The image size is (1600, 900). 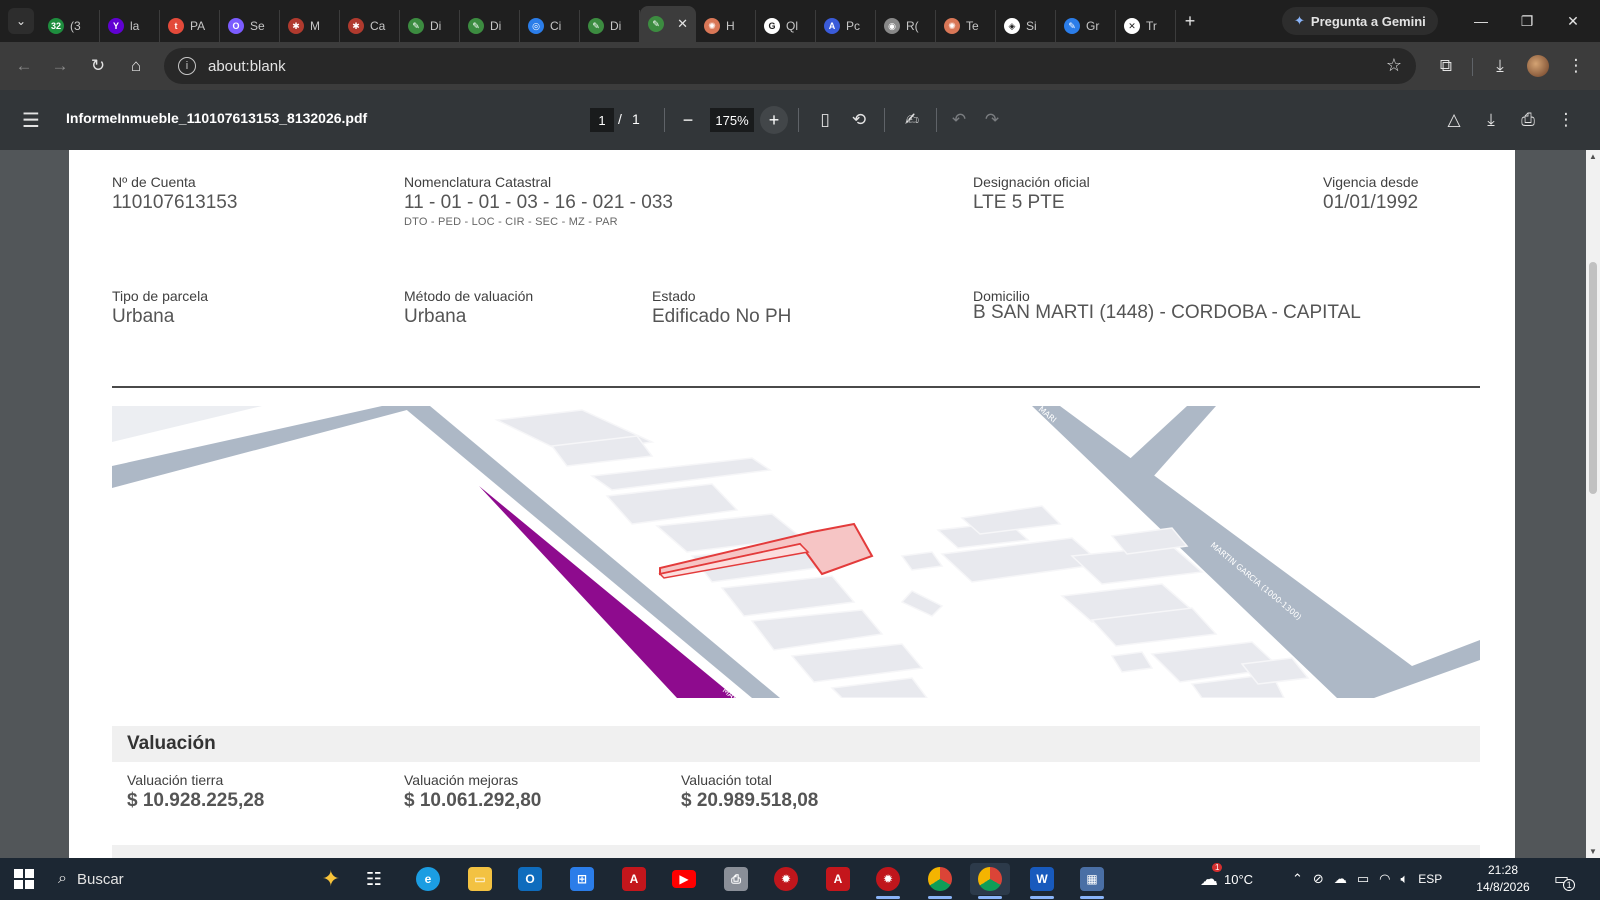 What do you see at coordinates (24, 879) in the screenshot?
I see `start-button` at bounding box center [24, 879].